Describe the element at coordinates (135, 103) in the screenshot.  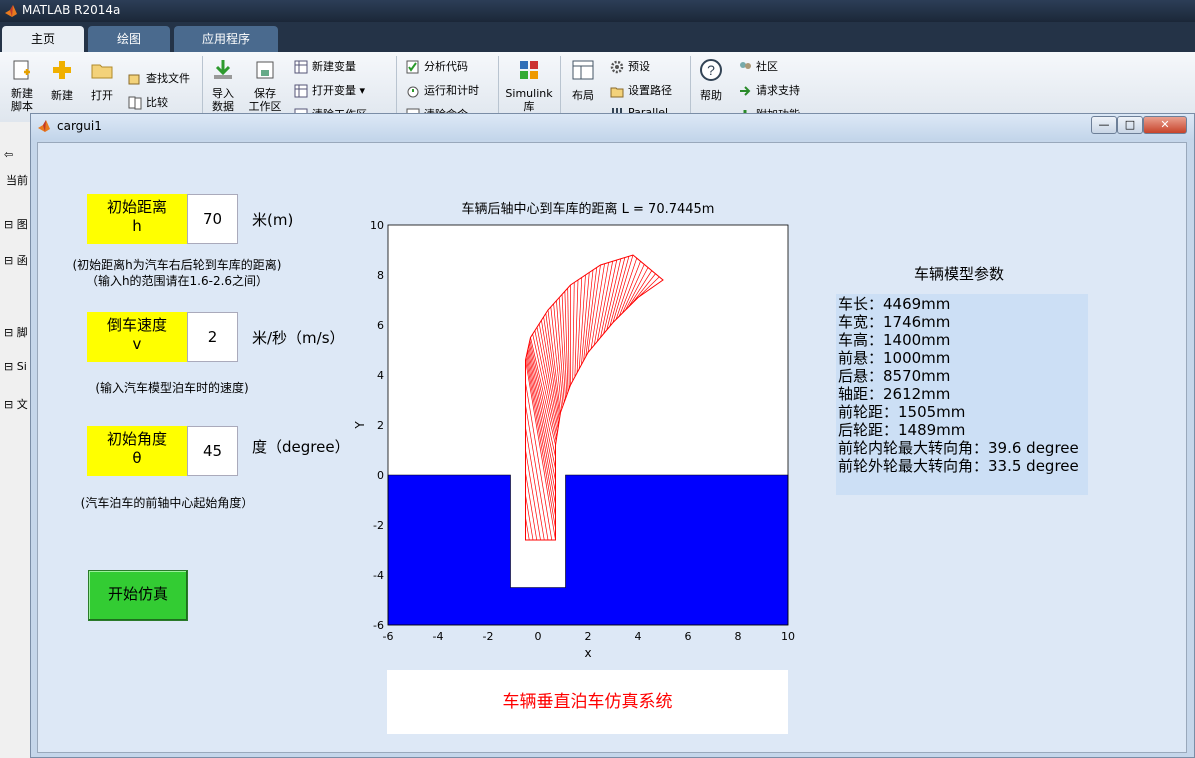
I see `compare-icon` at that location.